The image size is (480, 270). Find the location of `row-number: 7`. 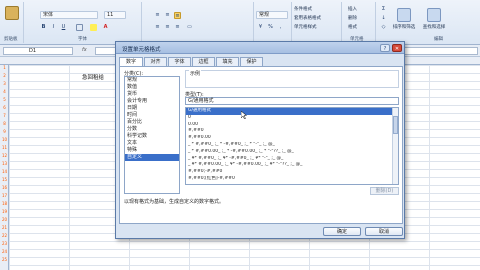

row-number: 7 is located at coordinates (4, 115).